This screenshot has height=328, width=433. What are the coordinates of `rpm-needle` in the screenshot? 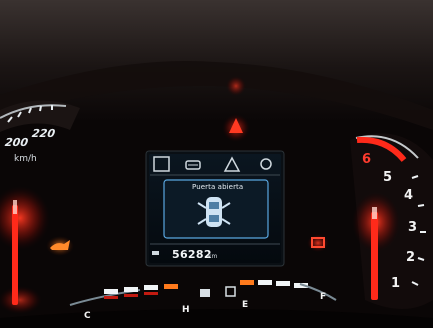 It's located at (374, 256).